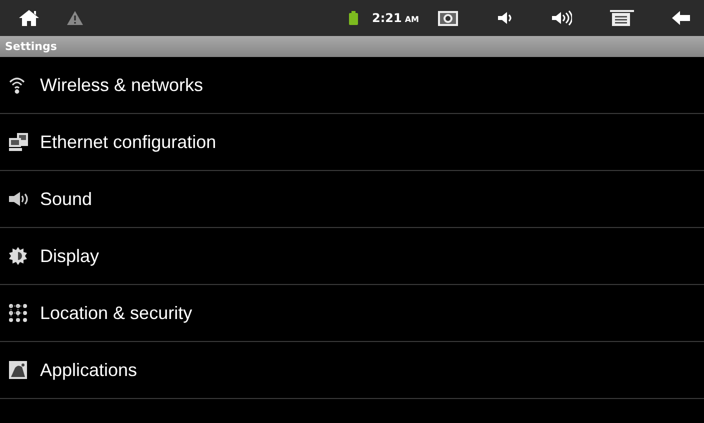  I want to click on computers-icon, so click(19, 142).